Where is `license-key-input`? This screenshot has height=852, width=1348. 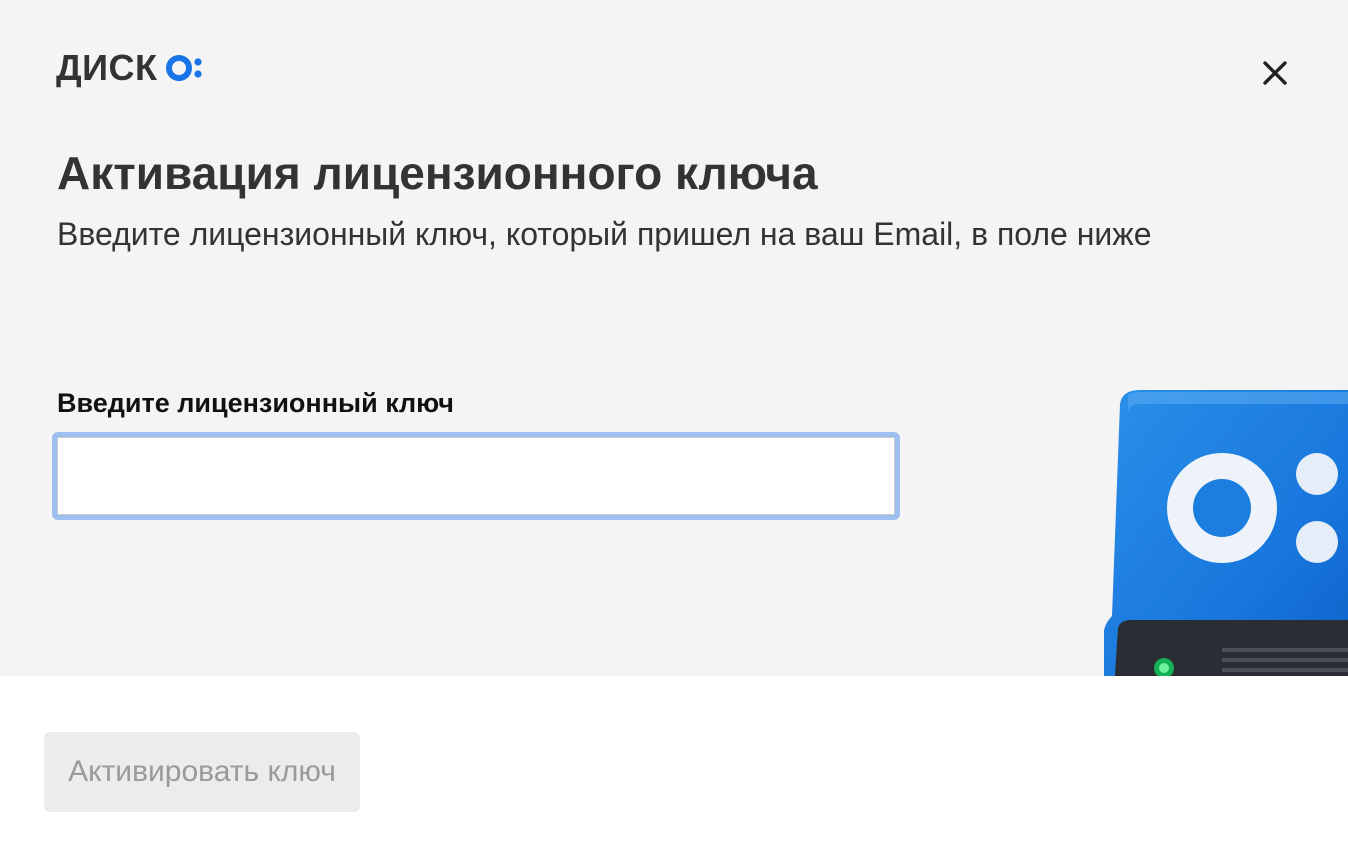
license-key-input is located at coordinates (476, 476).